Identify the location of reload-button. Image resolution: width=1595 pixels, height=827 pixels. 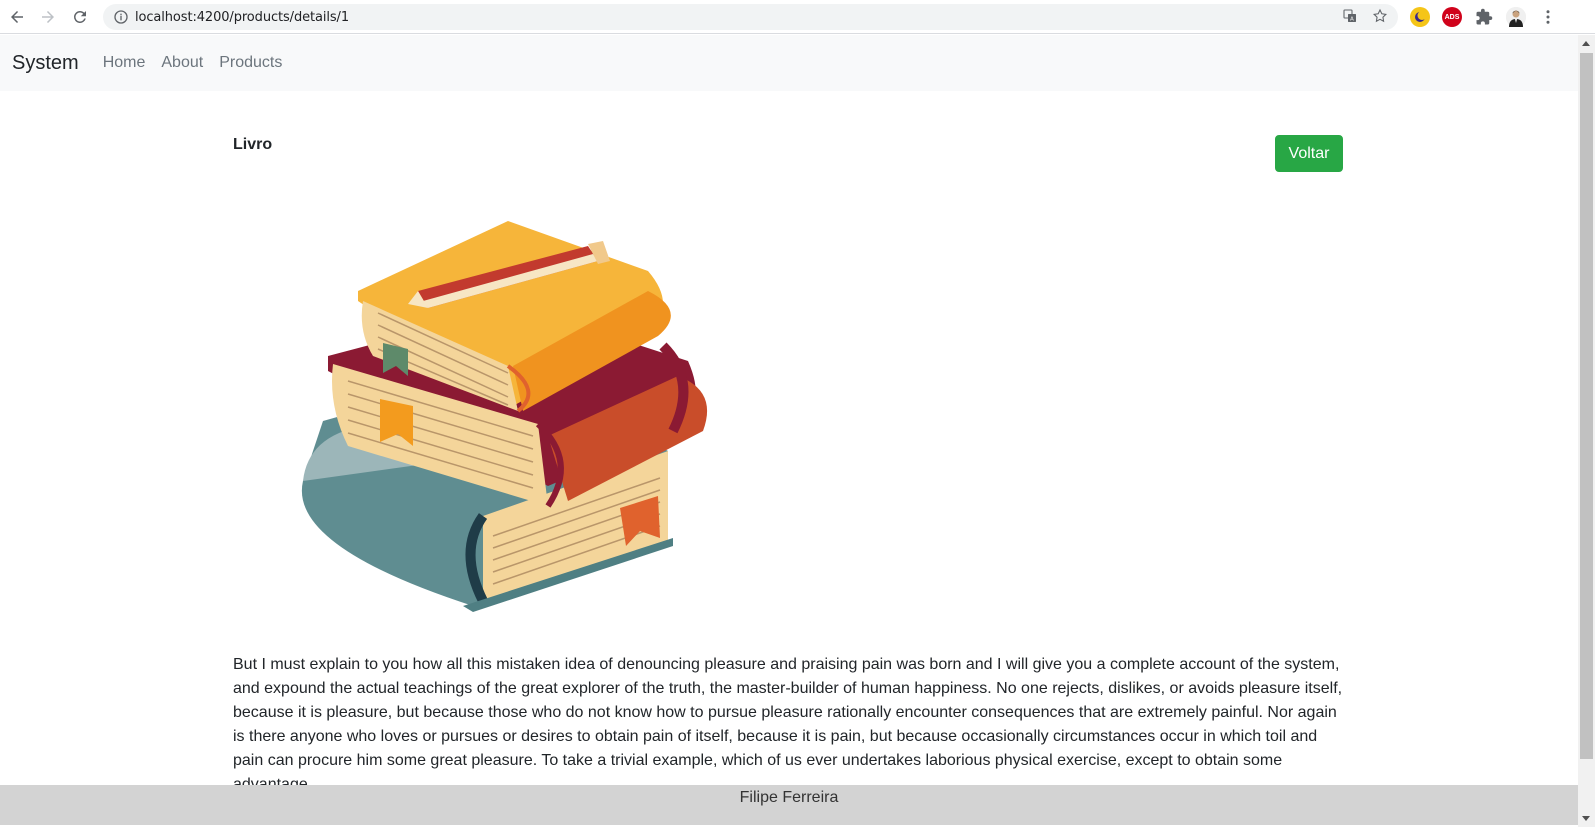
(80, 17).